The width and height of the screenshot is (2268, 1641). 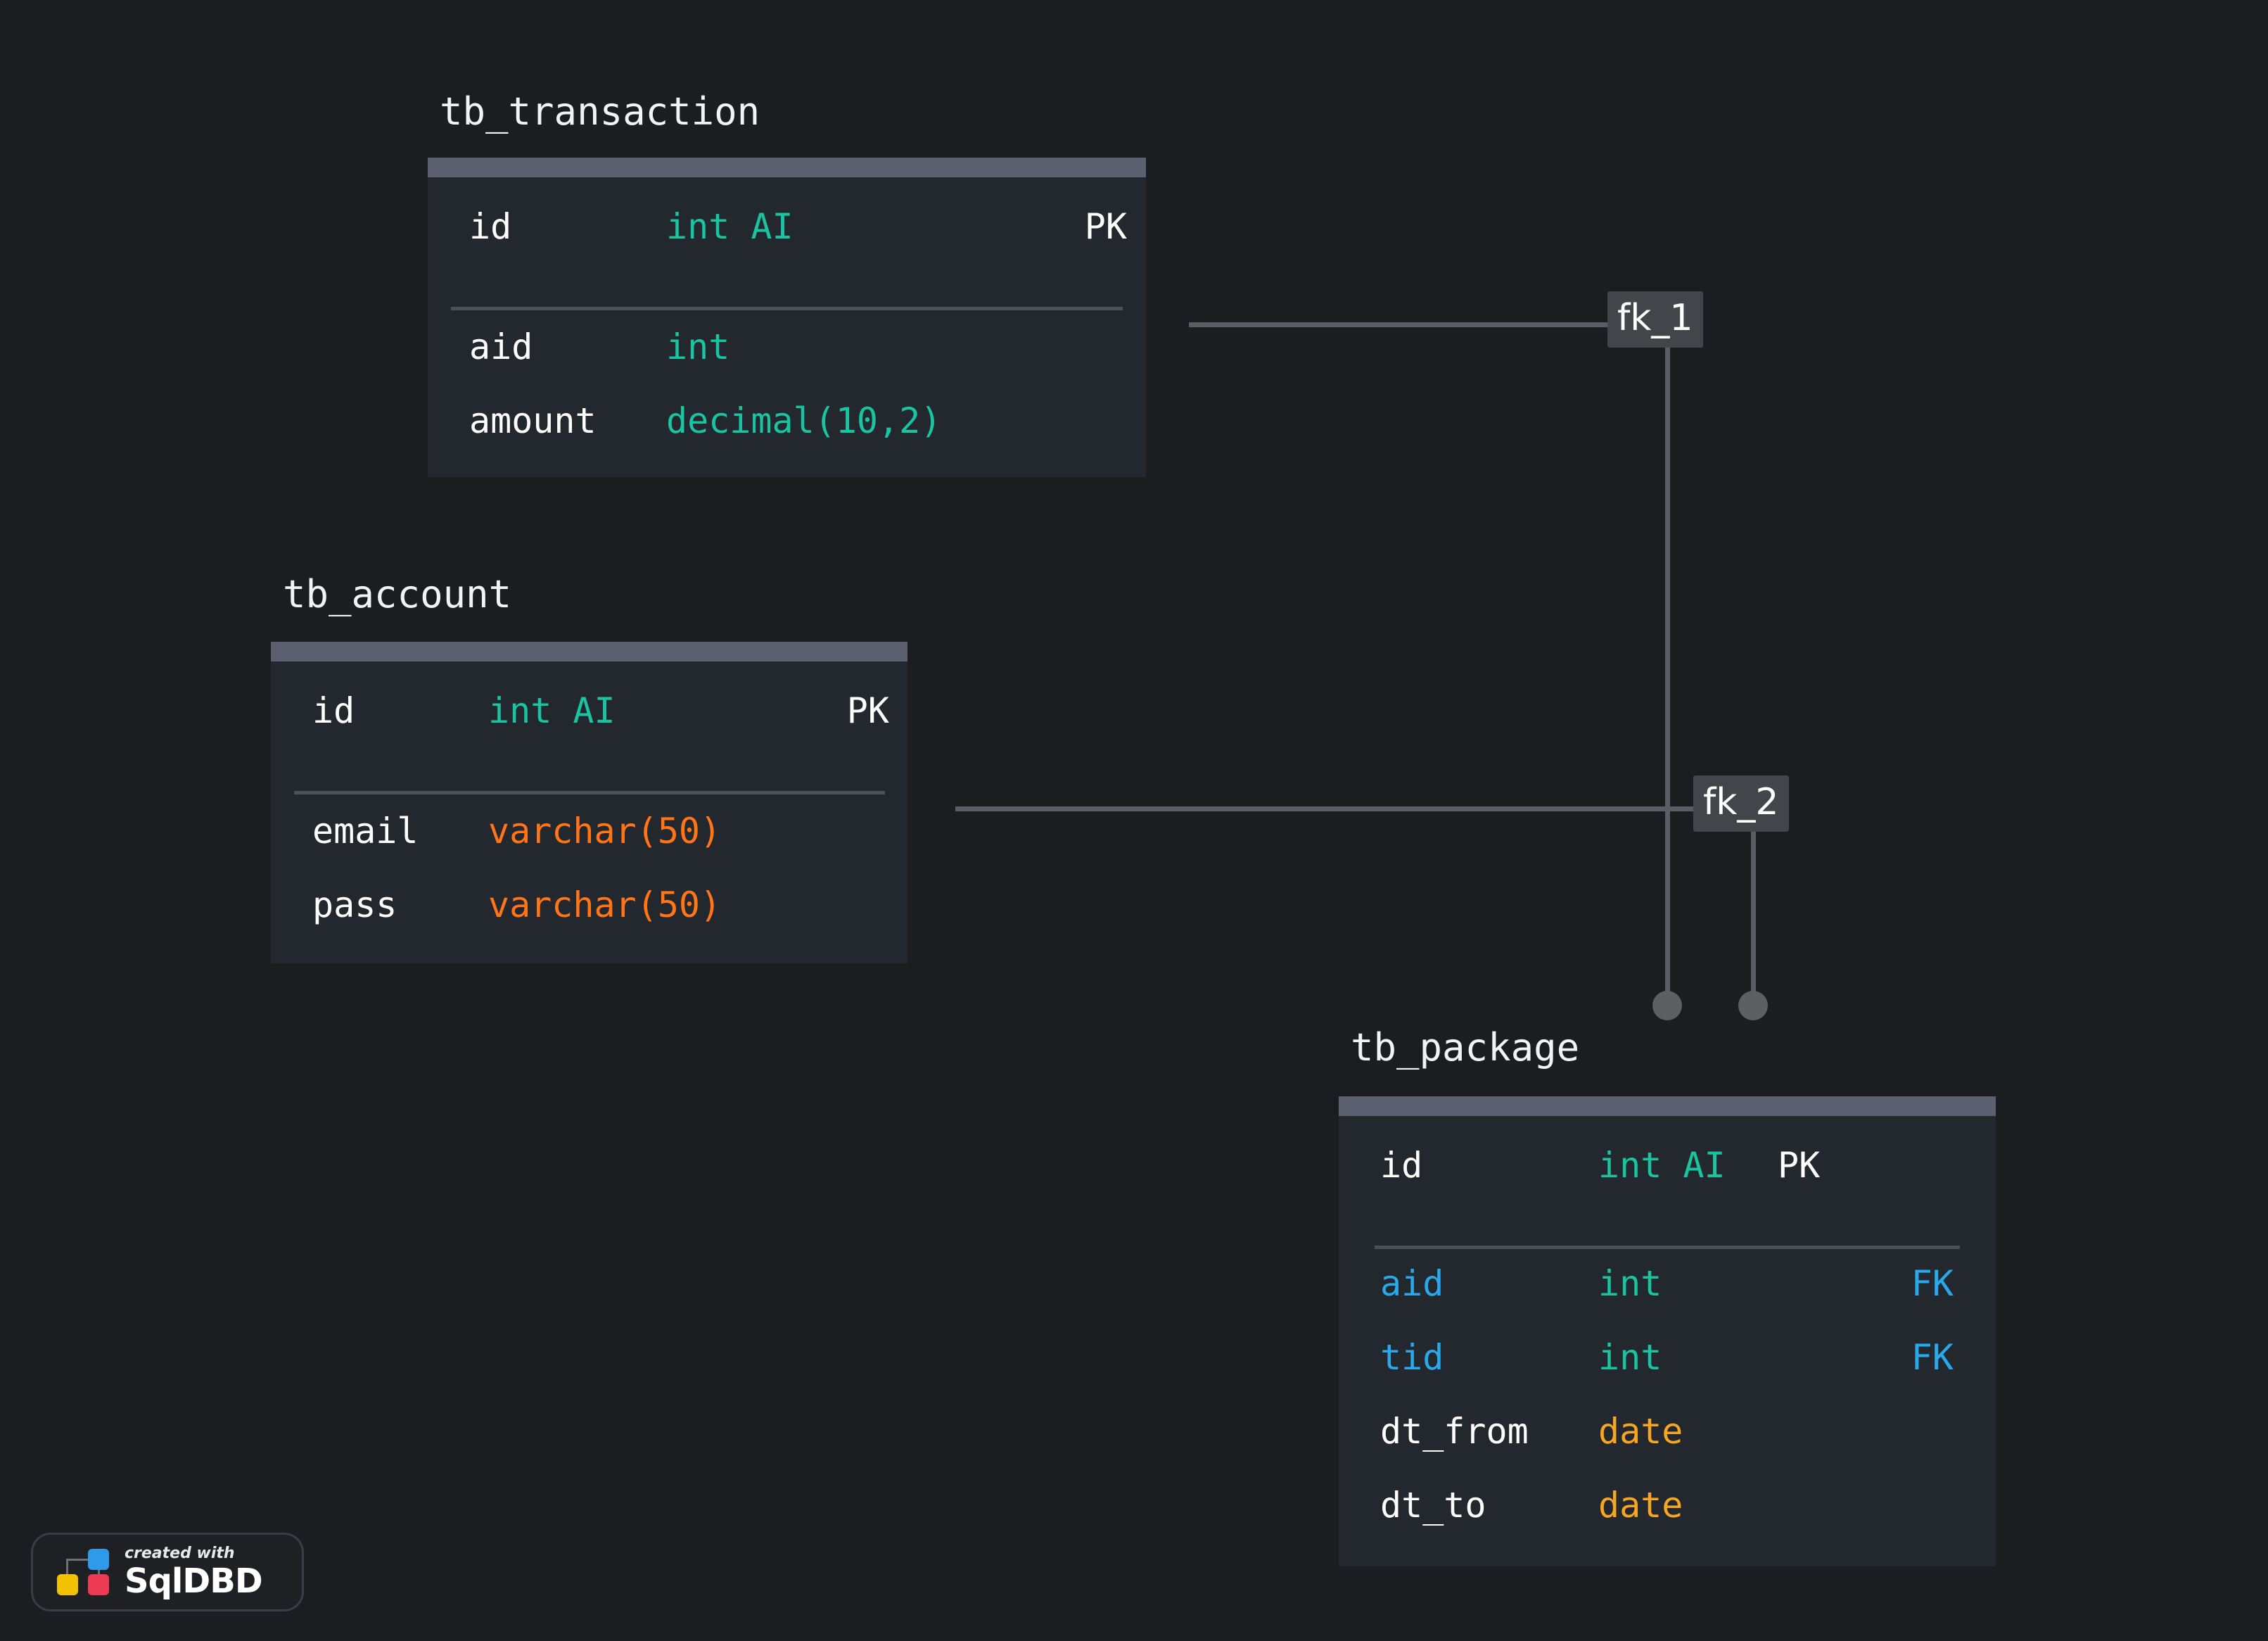 What do you see at coordinates (99, 1584) in the screenshot?
I see `logo-square-red` at bounding box center [99, 1584].